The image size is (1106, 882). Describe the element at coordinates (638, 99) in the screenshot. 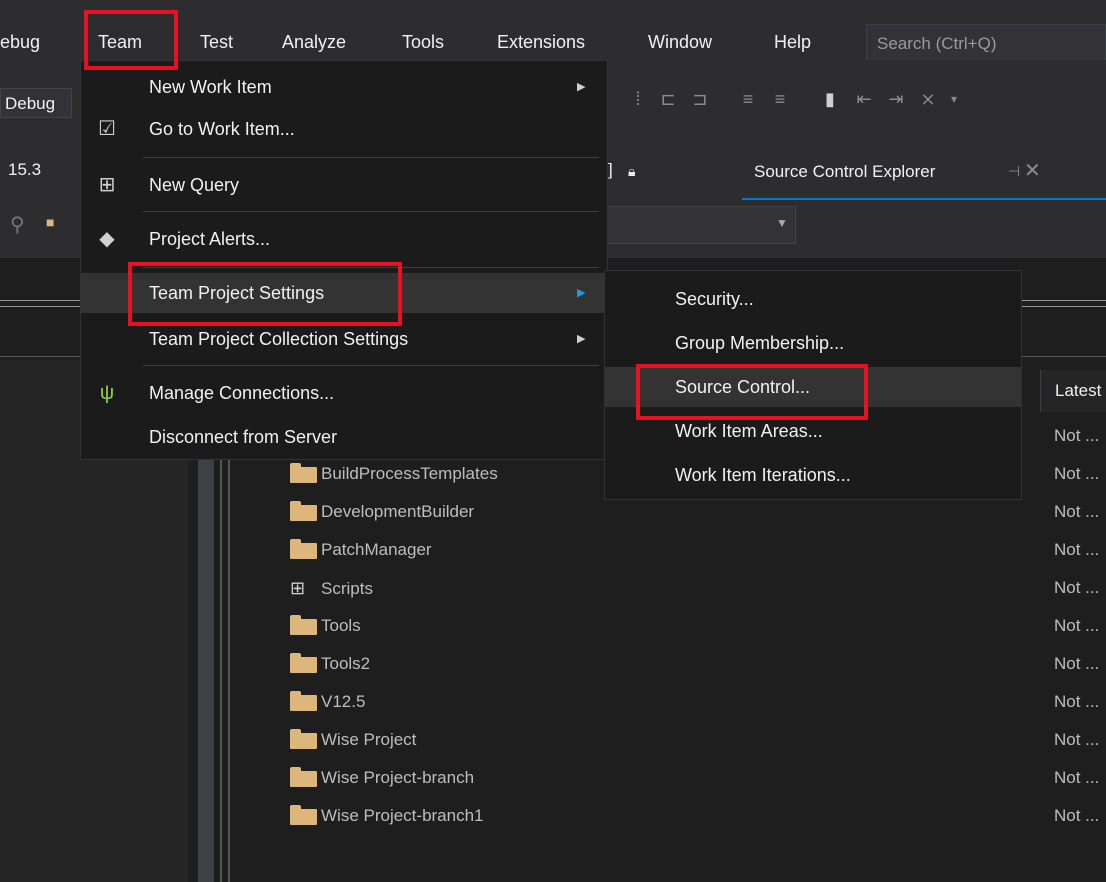

I see `toolbar-overflow-icon: ⁞` at that location.